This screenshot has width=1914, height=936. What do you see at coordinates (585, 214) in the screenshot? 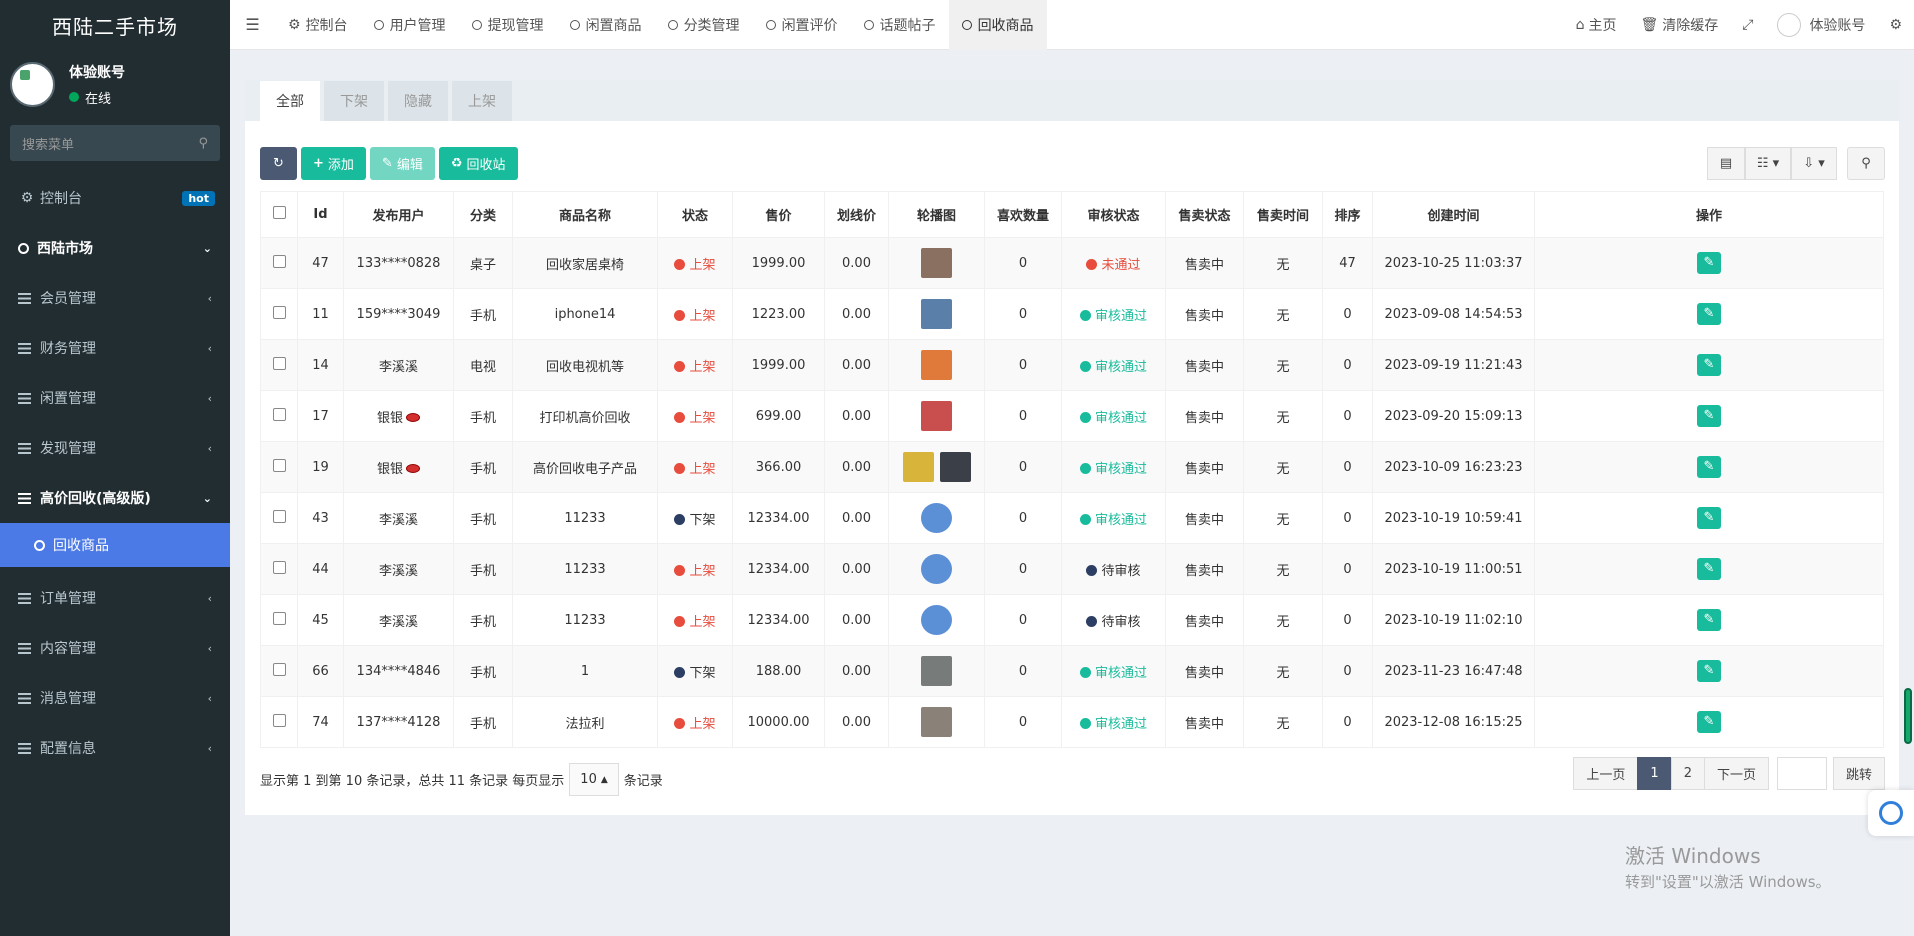
I see `col-name: 商品名称` at bounding box center [585, 214].